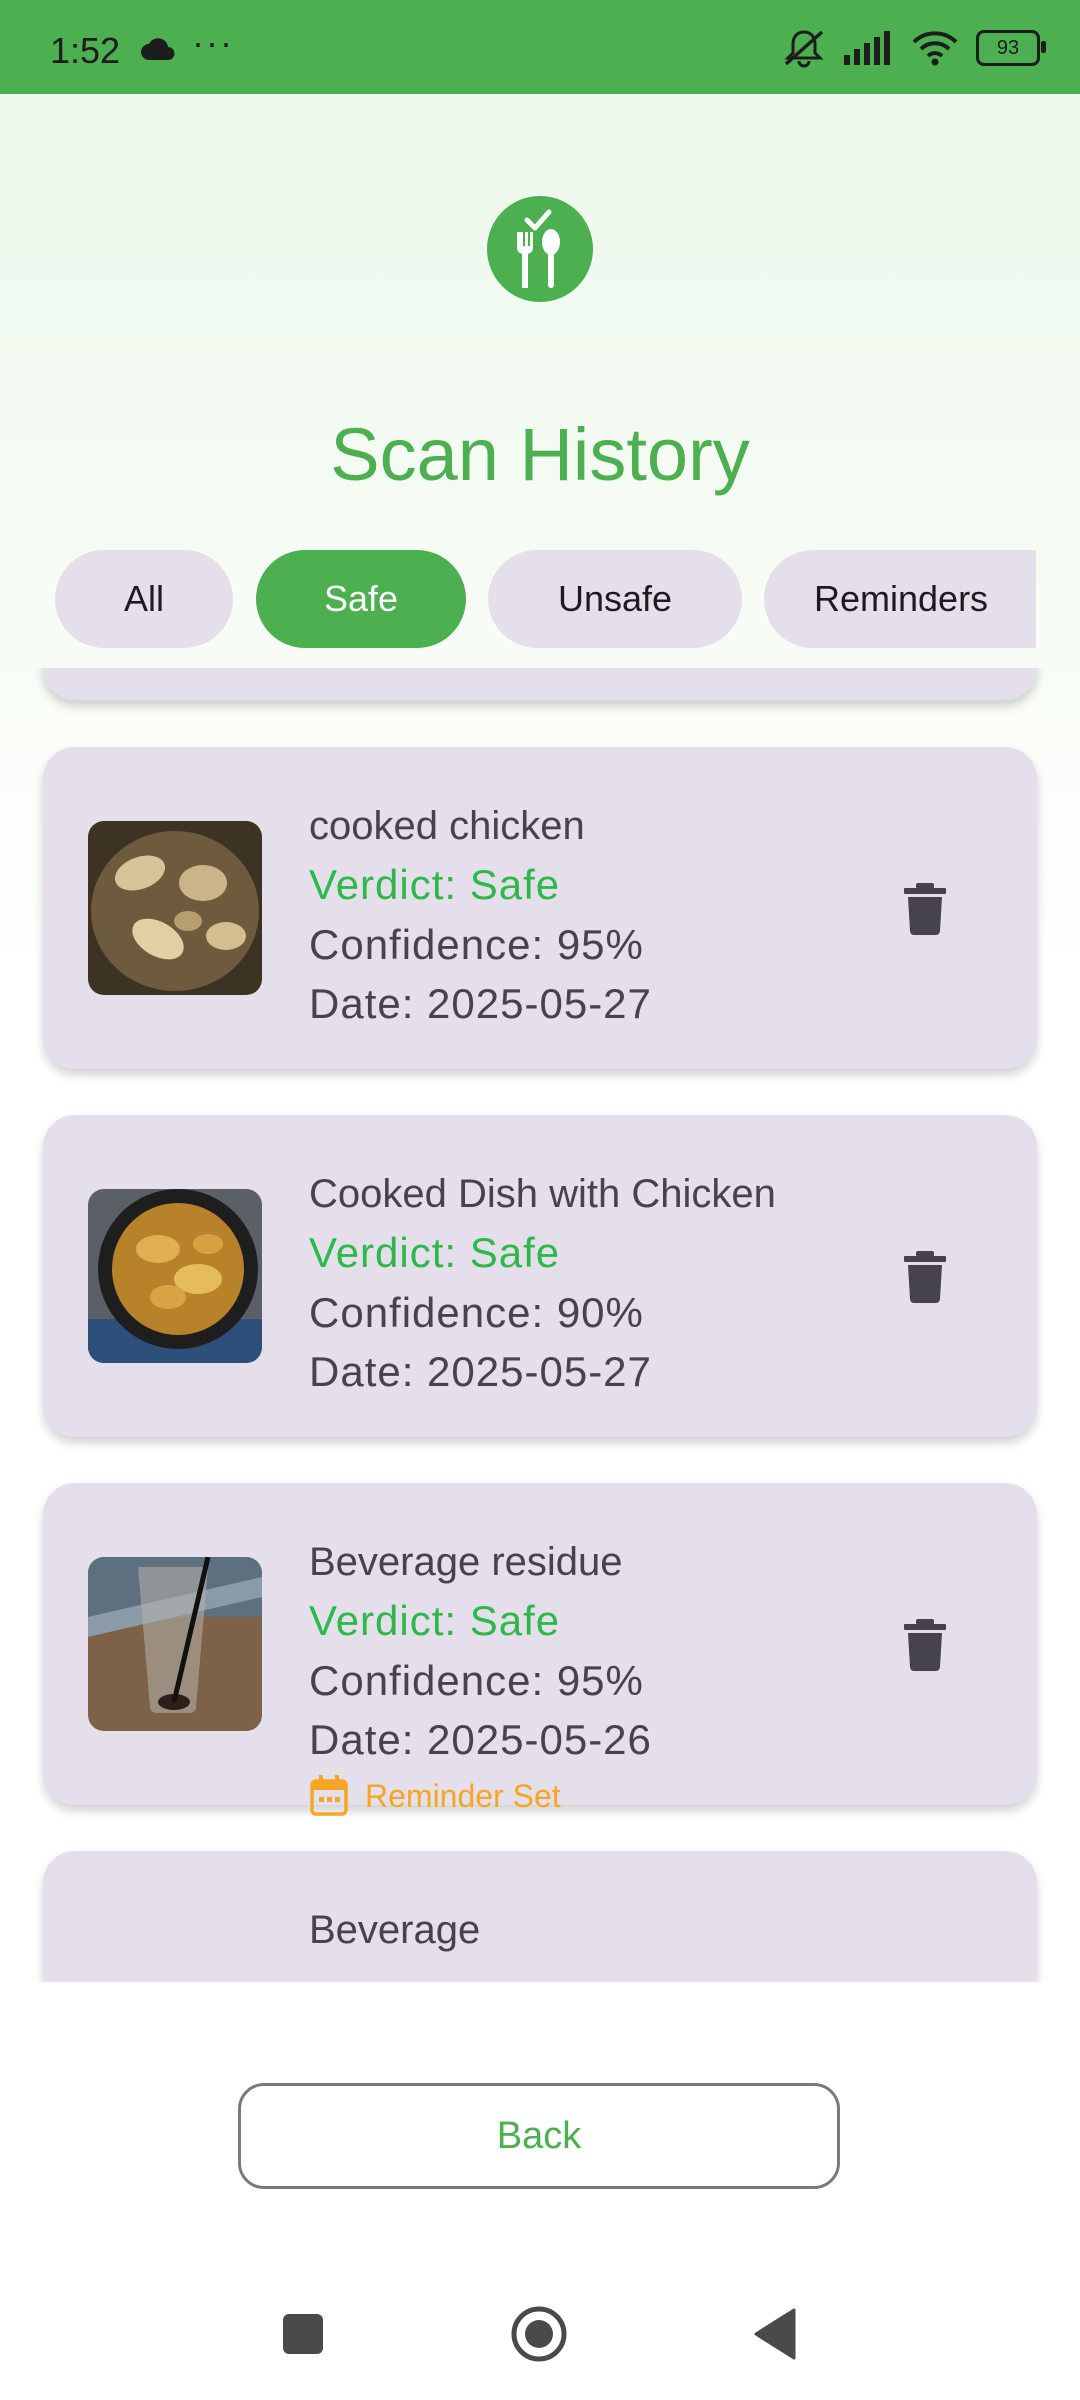 This screenshot has height=2400, width=1080. I want to click on status-bar: 1:52 ··· 93, so click(540, 47).